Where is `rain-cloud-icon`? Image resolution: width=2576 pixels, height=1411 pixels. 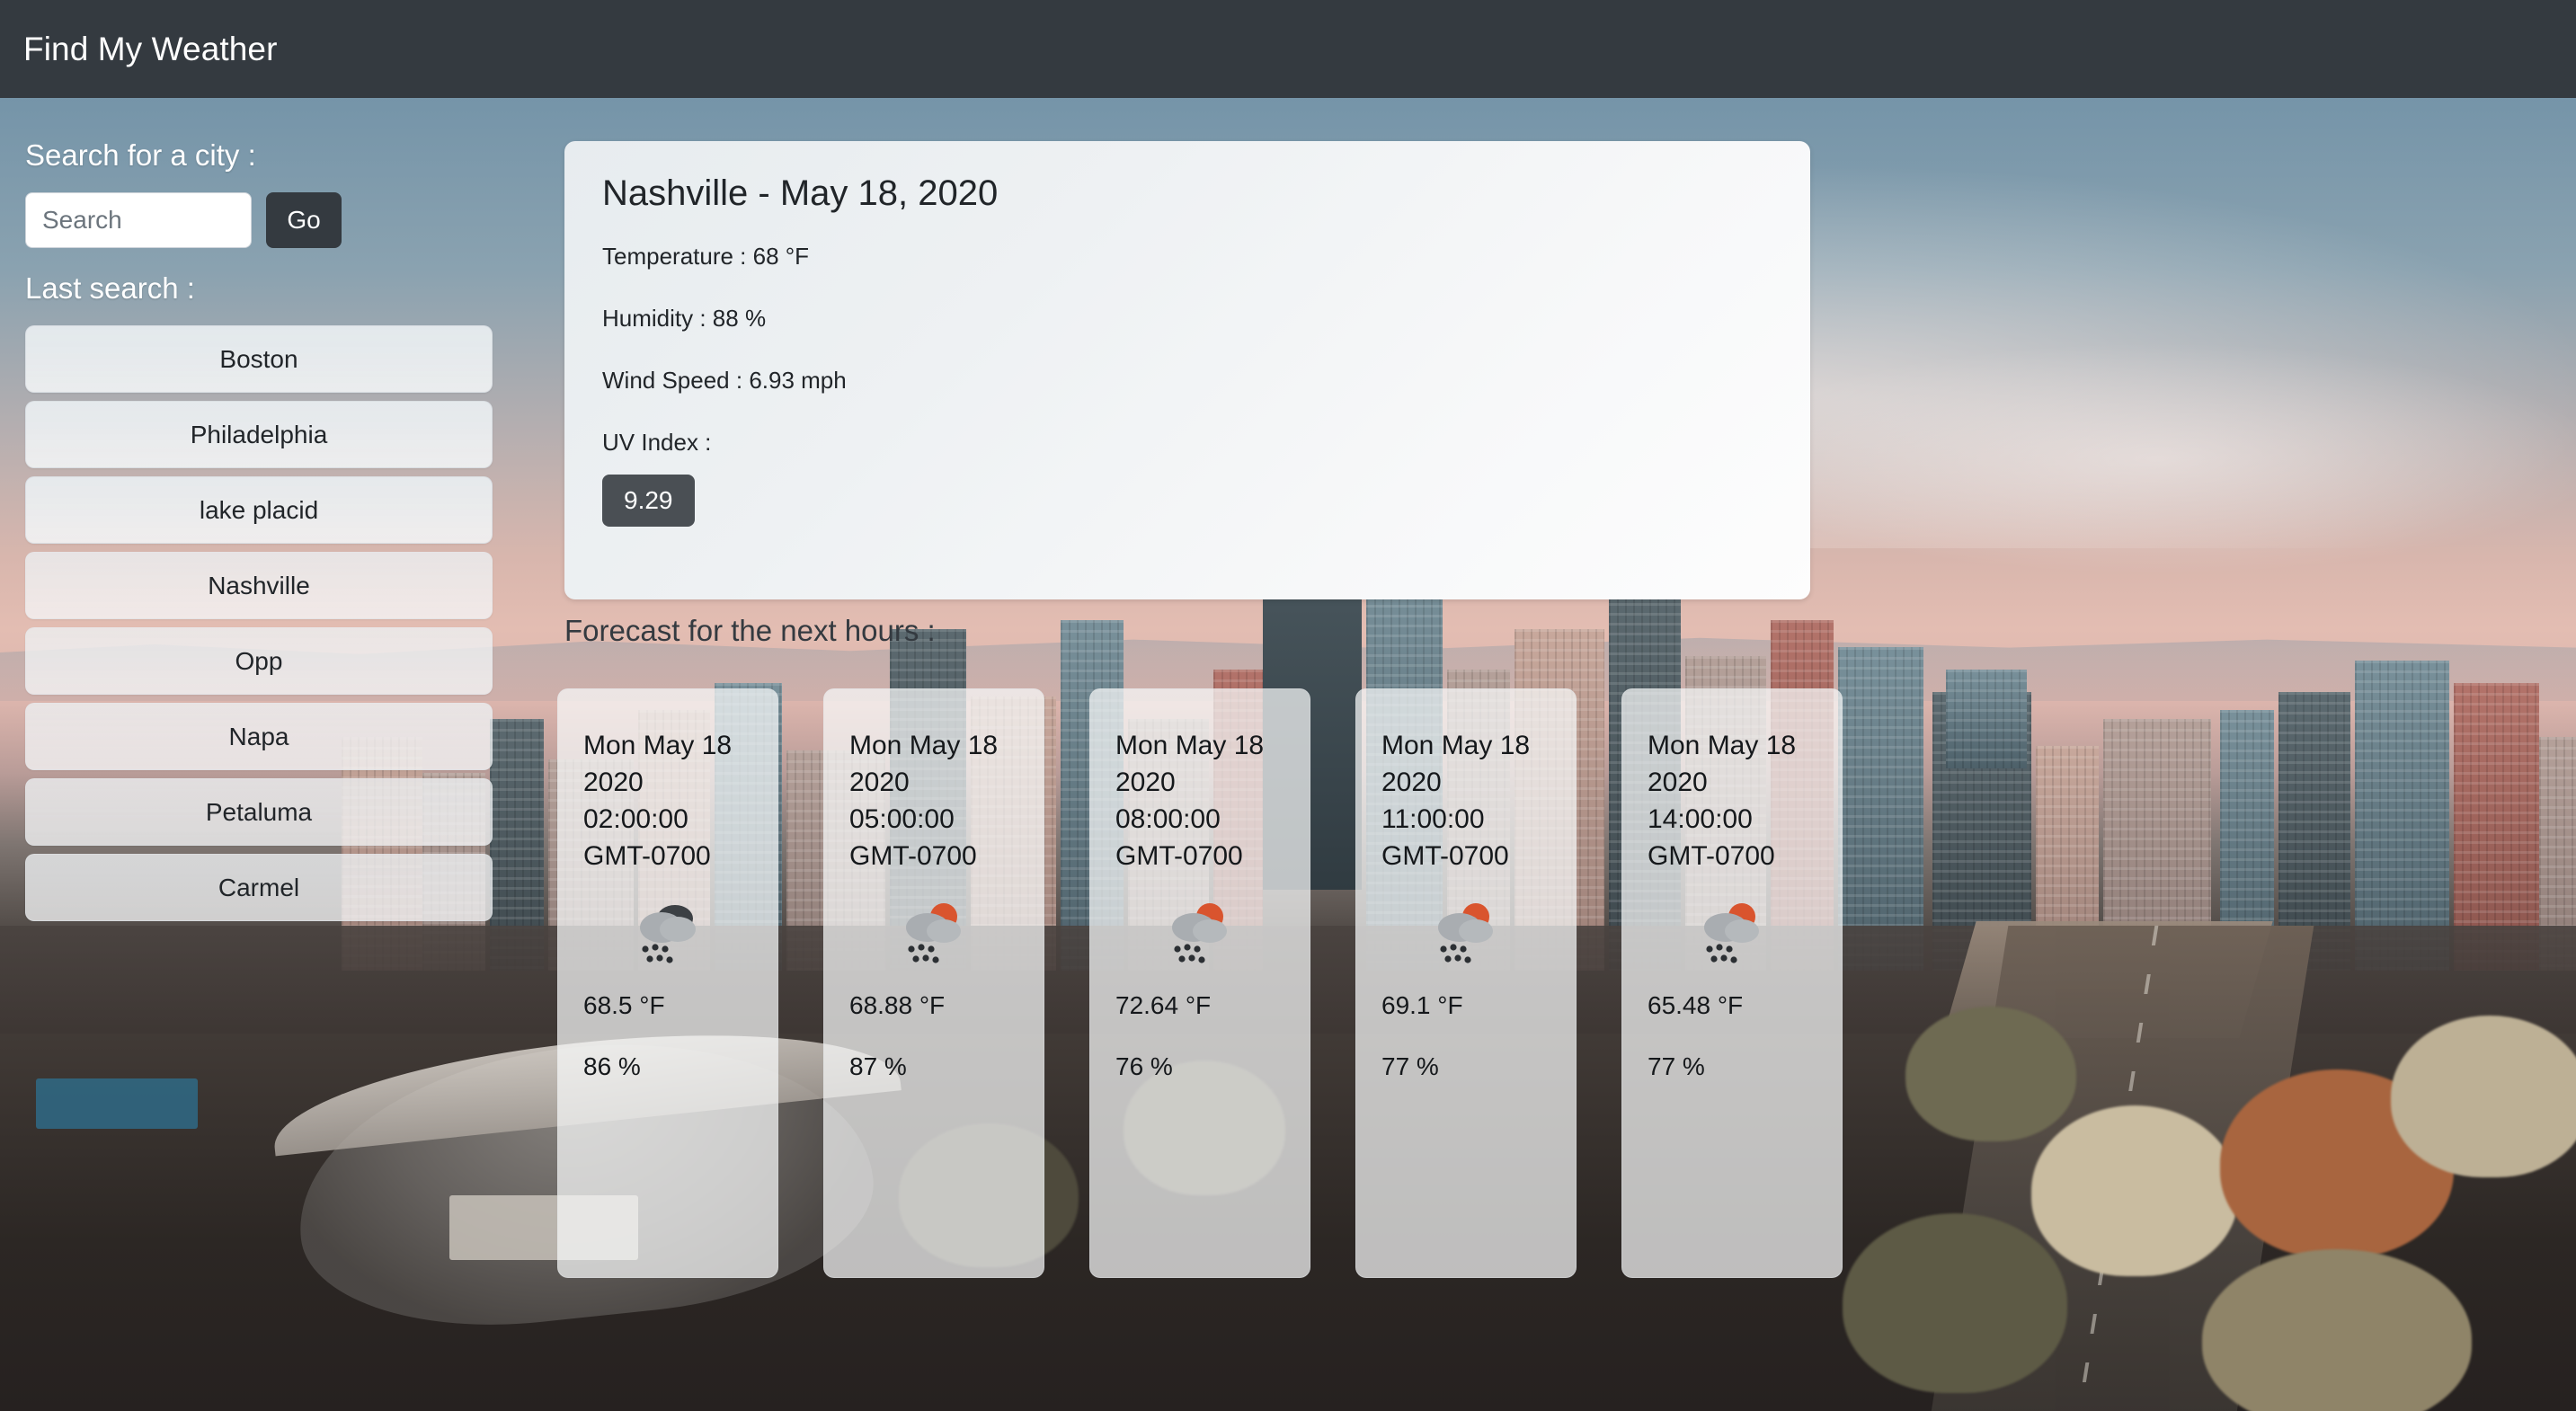 rain-cloud-icon is located at coordinates (667, 934).